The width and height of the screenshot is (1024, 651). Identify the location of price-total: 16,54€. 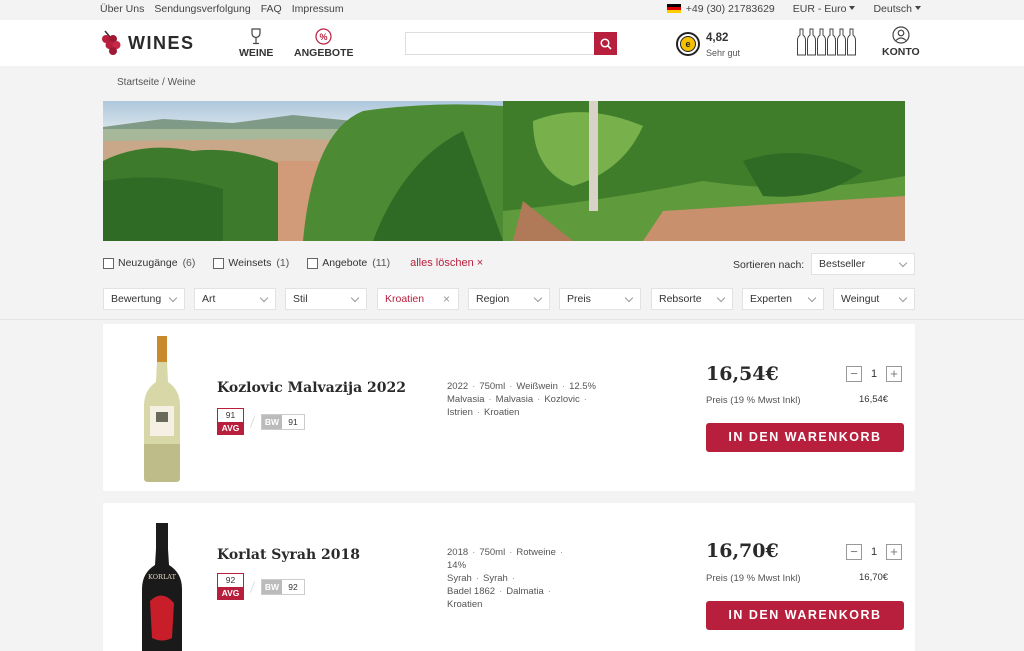
(874, 399).